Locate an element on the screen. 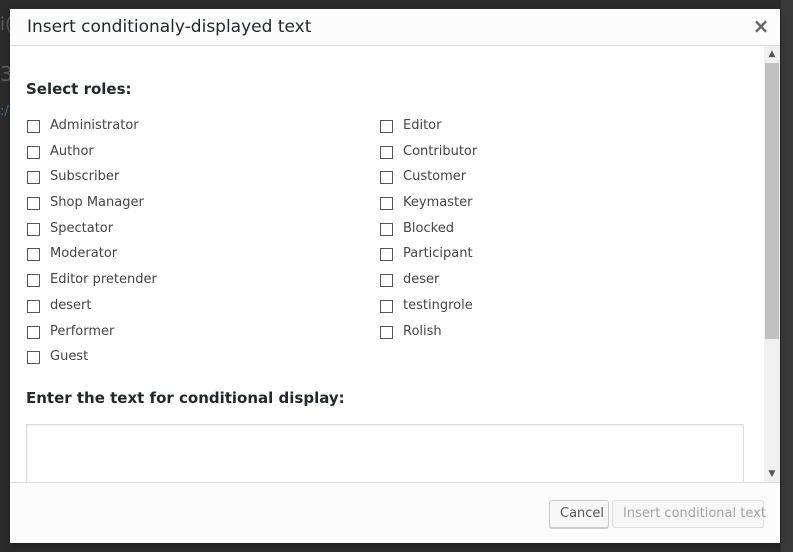 This screenshot has width=793, height=552. role-option: Participant is located at coordinates (428, 259).